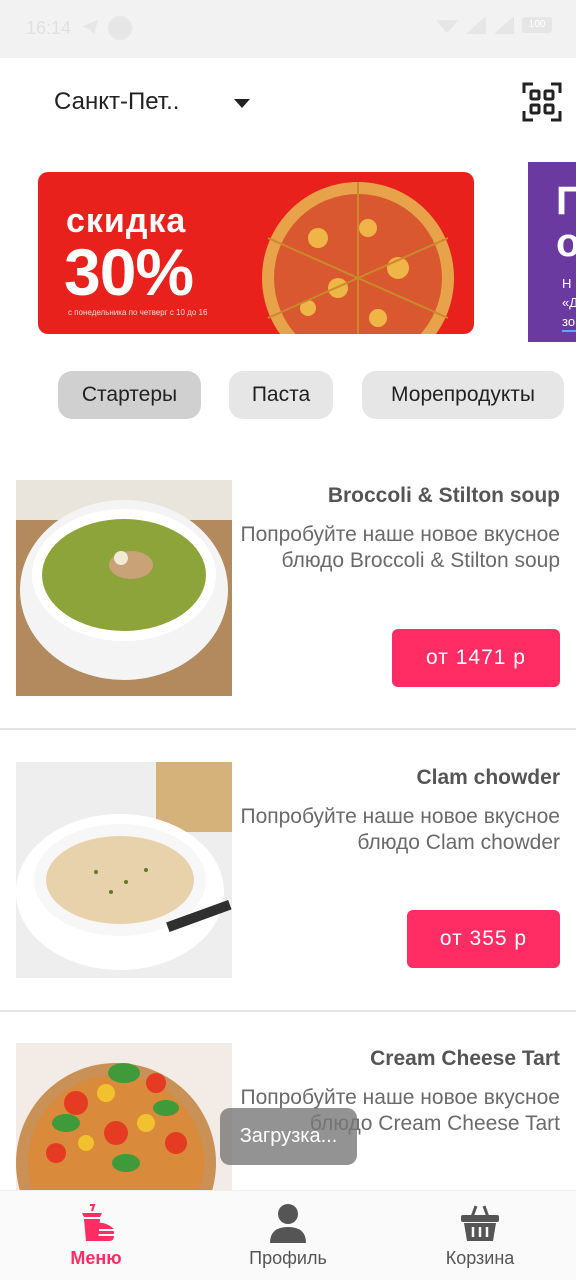 The width and height of the screenshot is (576, 1280). What do you see at coordinates (476, 25) in the screenshot?
I see `signal-icon` at bounding box center [476, 25].